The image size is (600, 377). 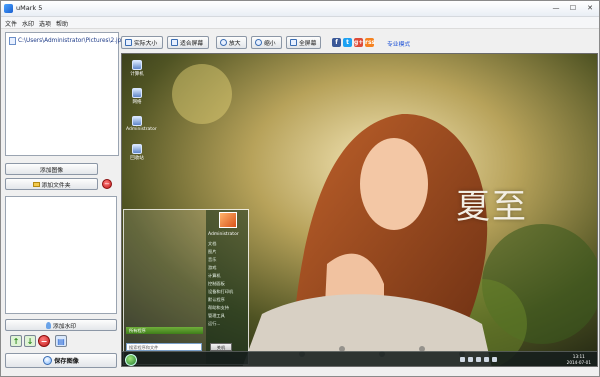 What do you see at coordinates (107, 184) in the screenshot?
I see `remove-image-button: −` at bounding box center [107, 184].